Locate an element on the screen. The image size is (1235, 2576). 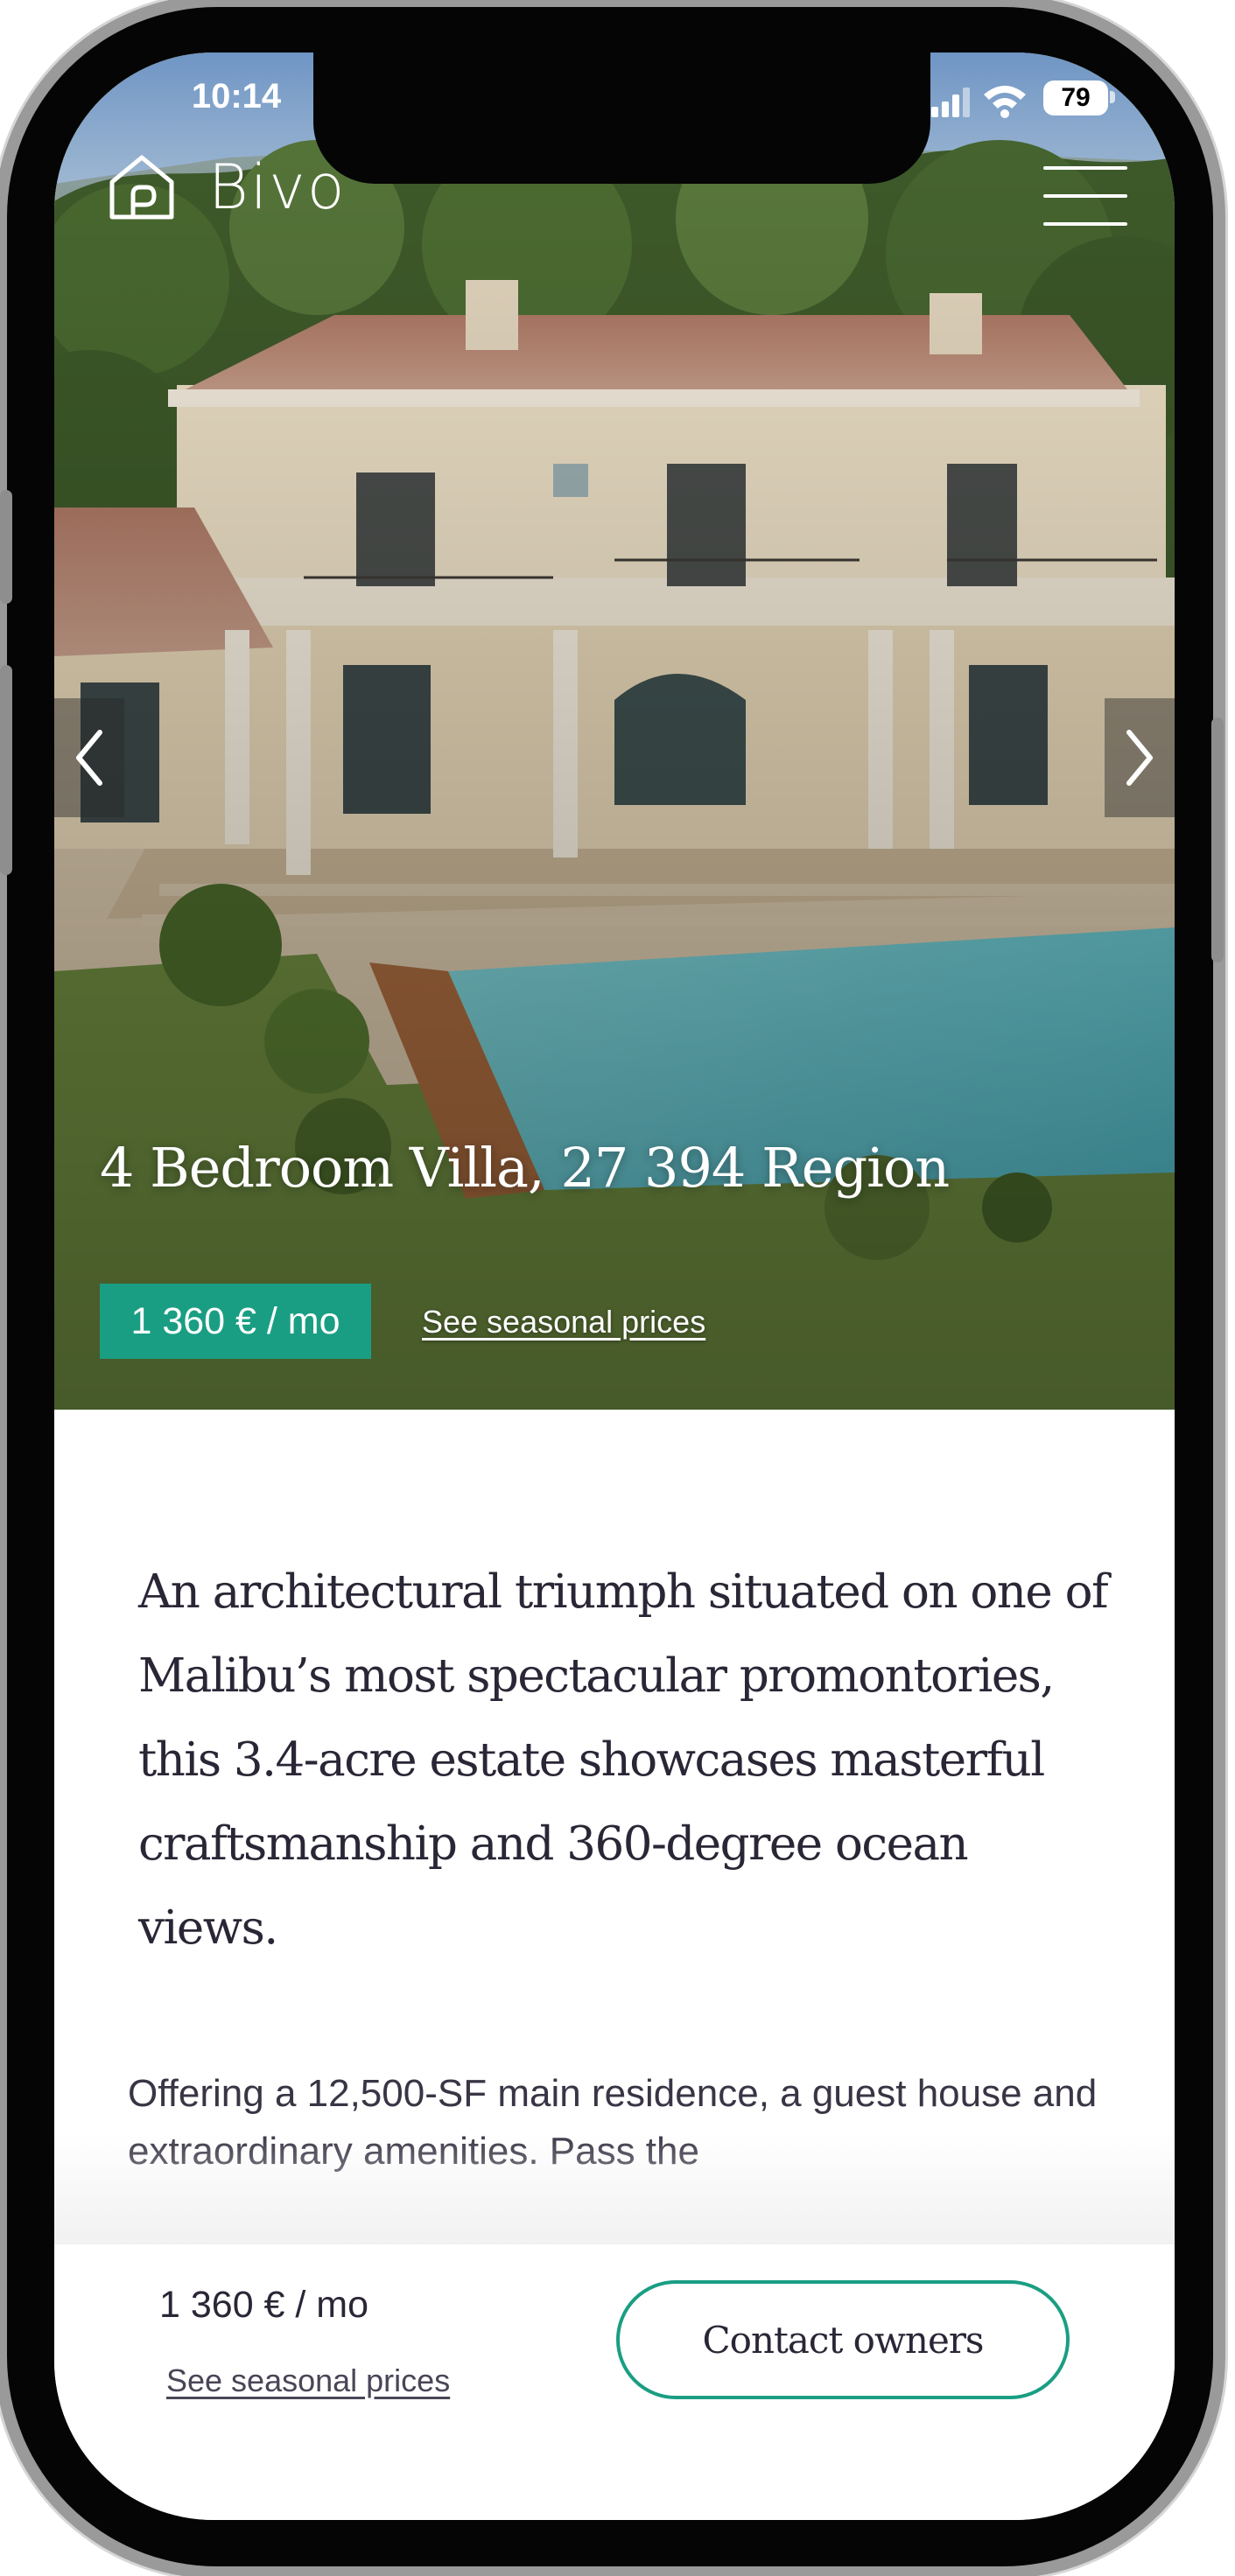
bottom-seasonal-prices-link: See seasonal prices is located at coordinates (308, 2380).